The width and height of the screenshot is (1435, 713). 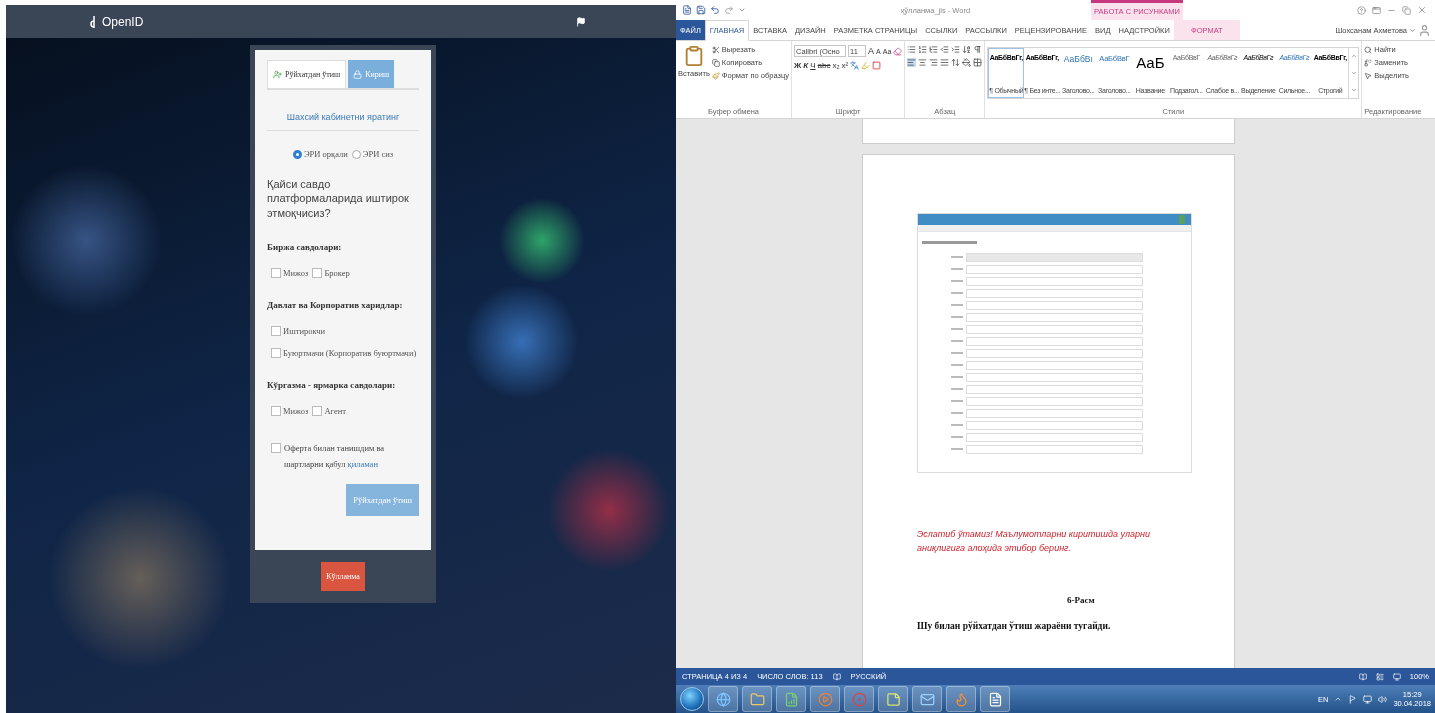 I want to click on close-icon, so click(x=1422, y=10).